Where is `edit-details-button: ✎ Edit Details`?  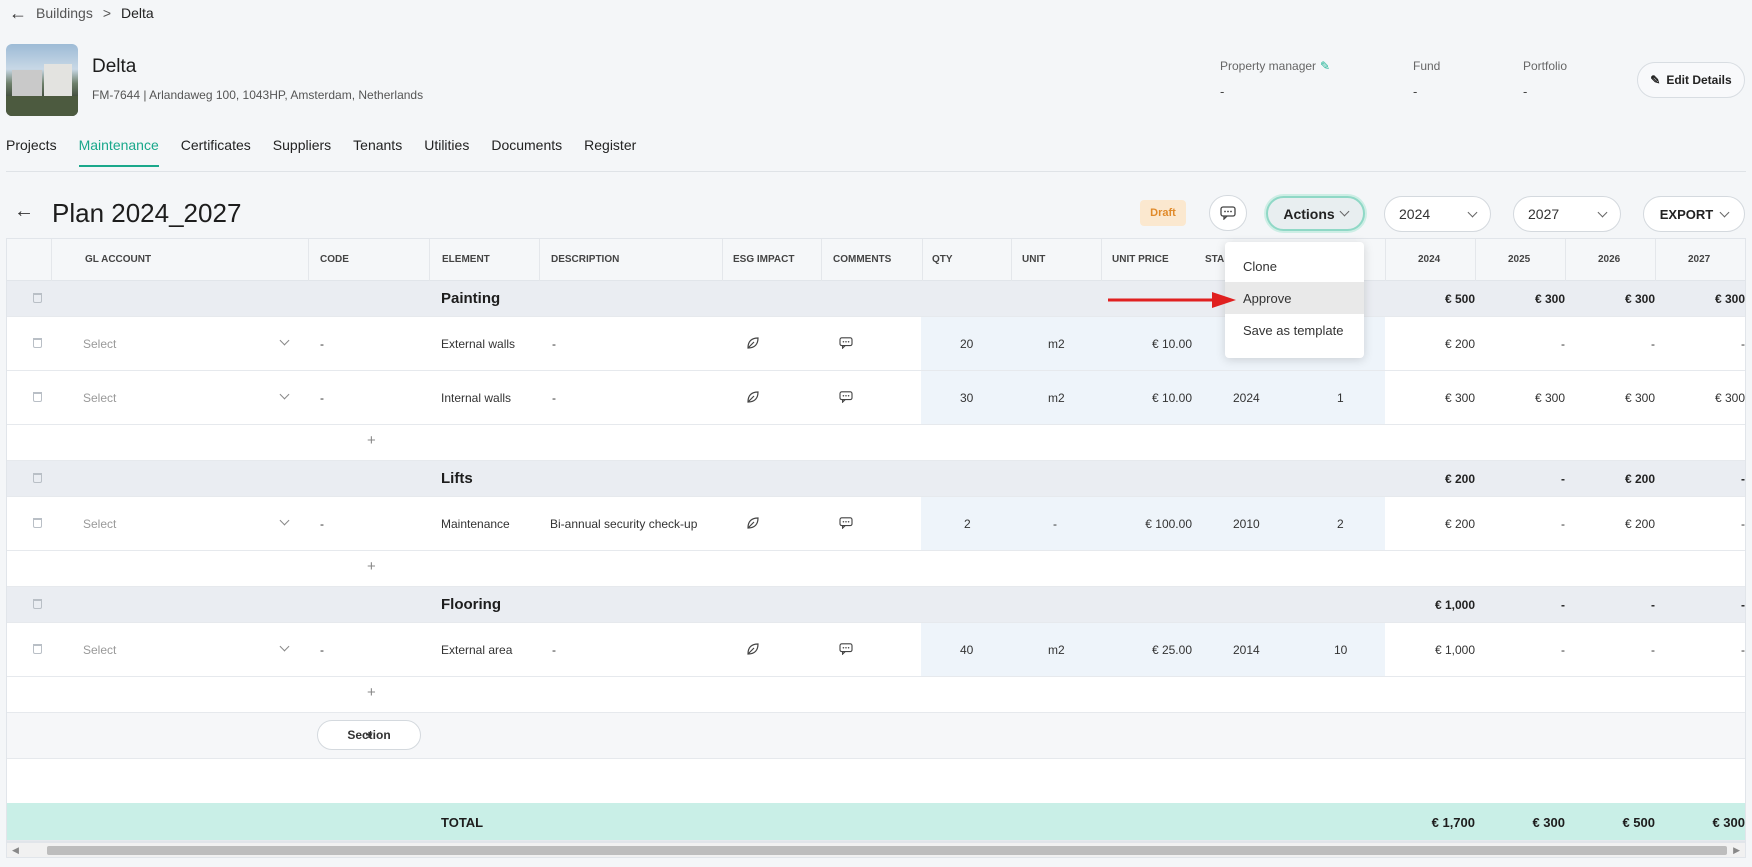
edit-details-button: ✎ Edit Details is located at coordinates (1691, 80).